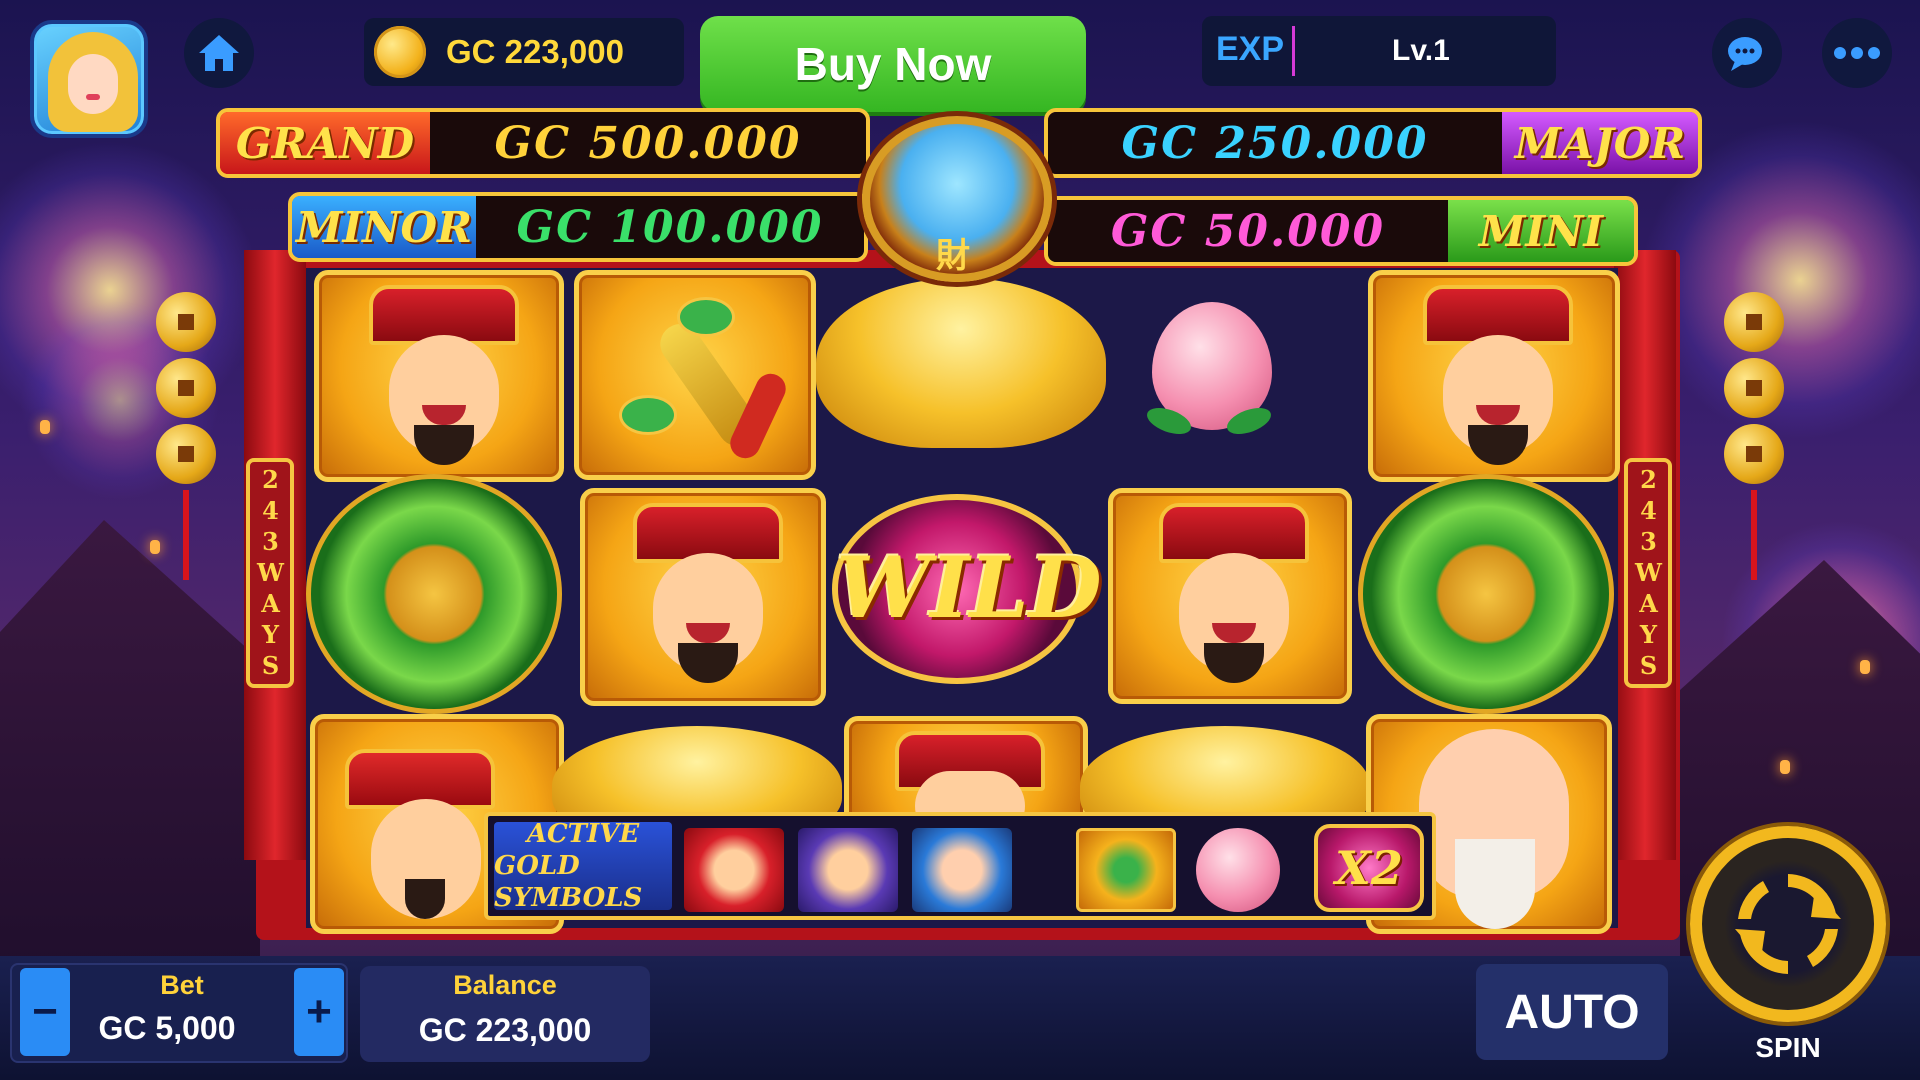 The height and width of the screenshot is (1080, 1920). Describe the element at coordinates (384, 227) in the screenshot. I see `jackpot-minor-tag: MINOR` at that location.